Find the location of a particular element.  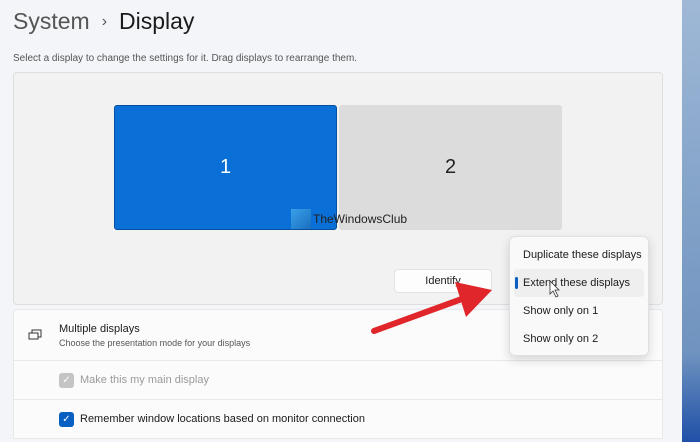

watermark-text: TheWindowsClub is located at coordinates (360, 219).